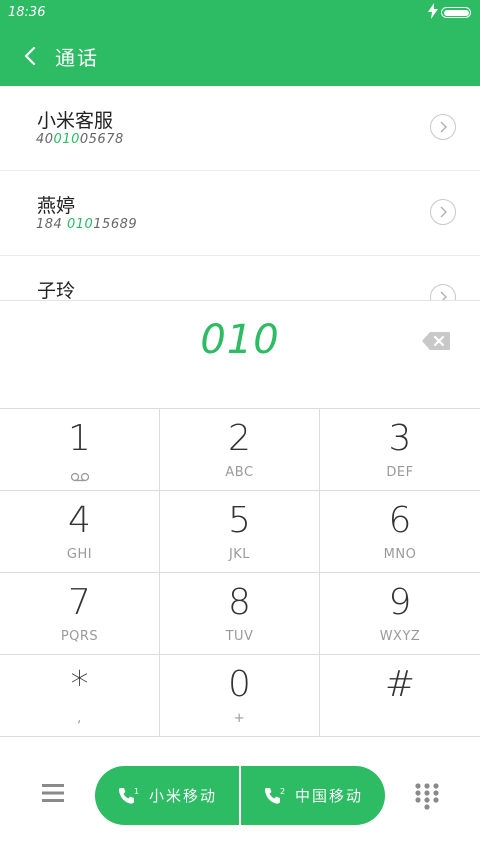 Image resolution: width=480 pixels, height=853 pixels. Describe the element at coordinates (115, 224) in the screenshot. I see `number-suffix: 15689` at that location.